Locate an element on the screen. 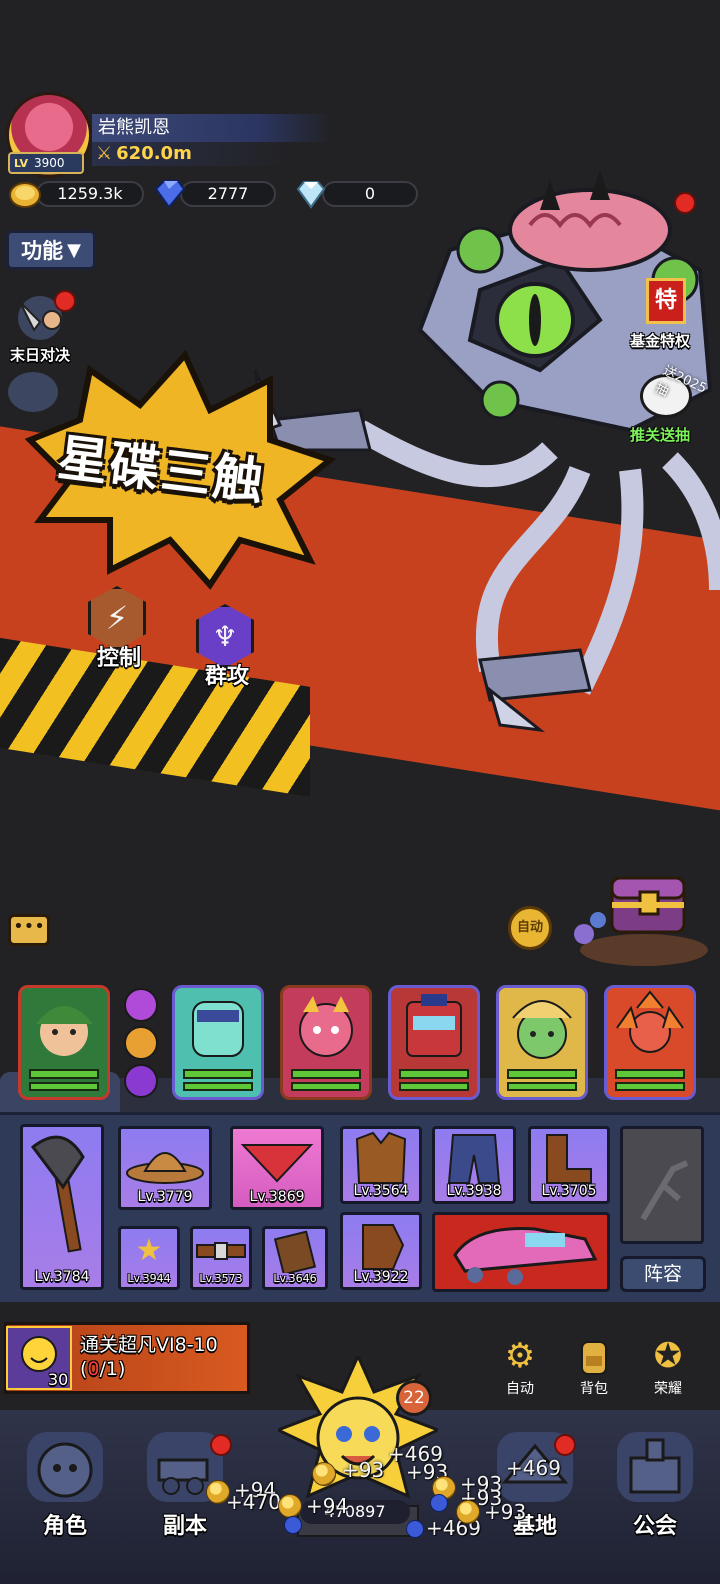 This screenshot has height=1584, width=720. pants-level: Lv.3938 is located at coordinates (474, 1191).